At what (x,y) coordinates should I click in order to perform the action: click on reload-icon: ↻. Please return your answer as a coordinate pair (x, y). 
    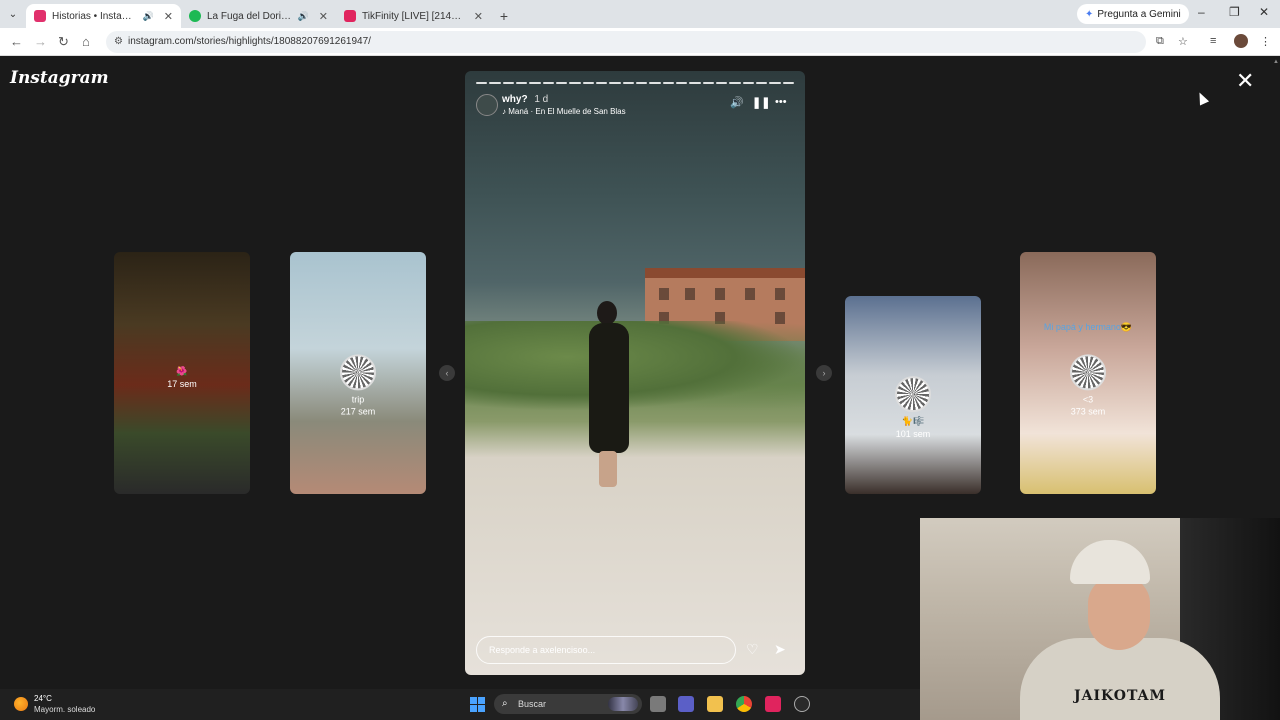
    Looking at the image, I should click on (63, 42).